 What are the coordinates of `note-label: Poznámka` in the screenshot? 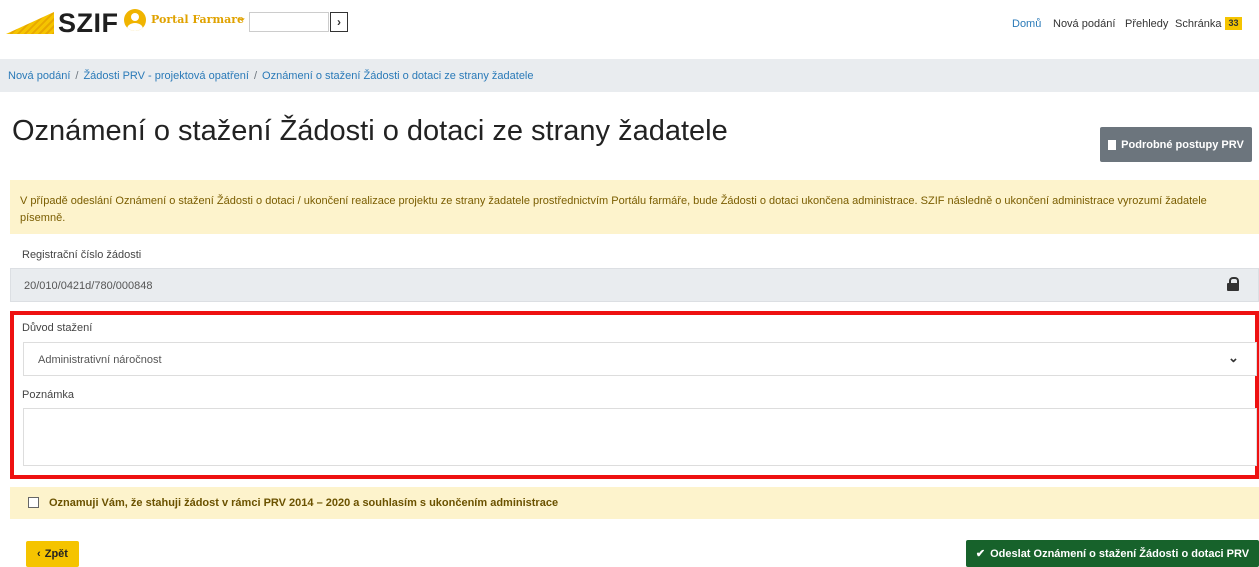 It's located at (48, 395).